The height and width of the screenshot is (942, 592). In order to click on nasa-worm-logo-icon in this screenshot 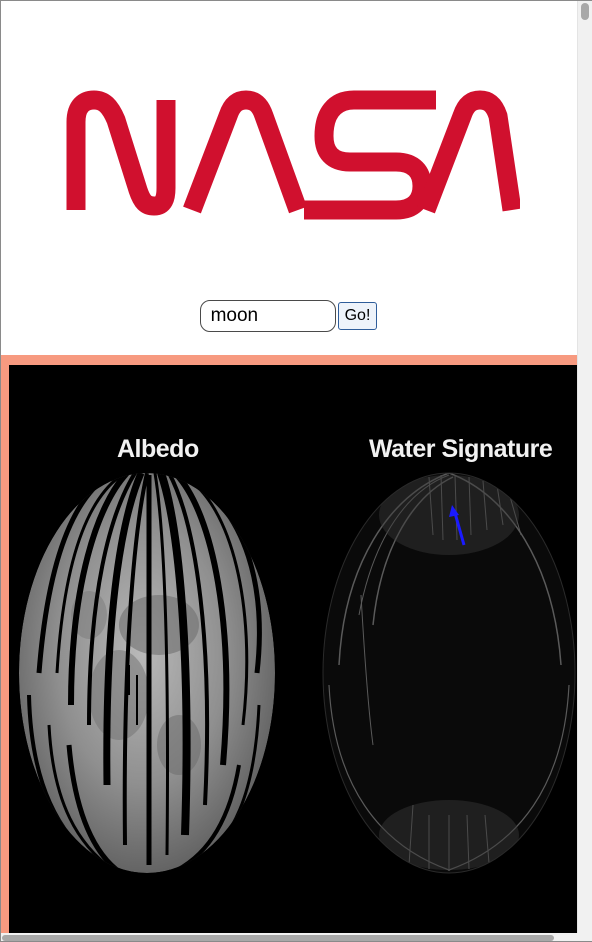, I will do `click(293, 155)`.